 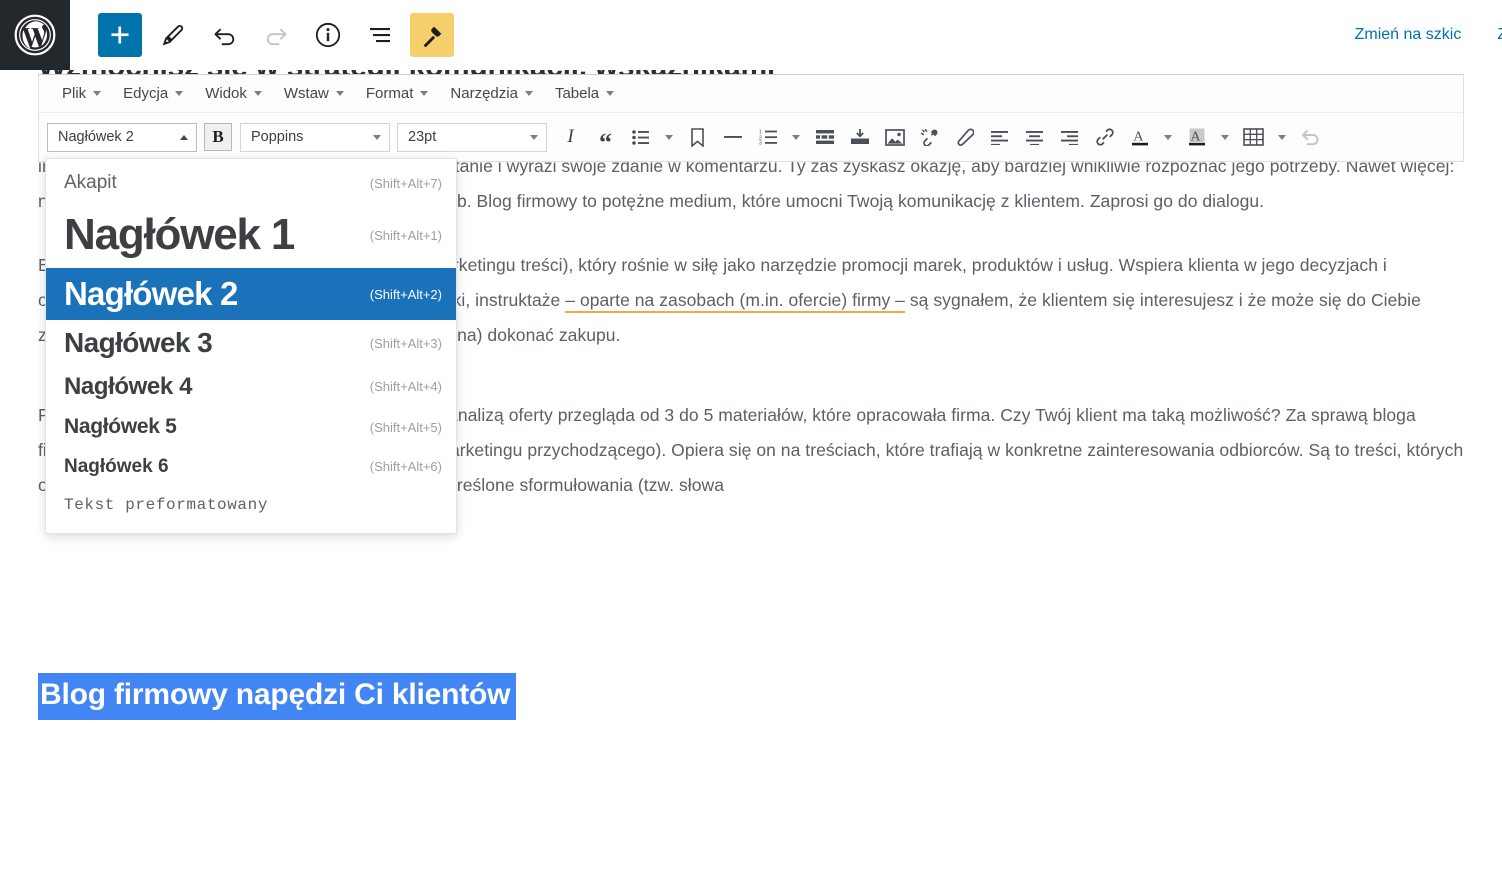 I want to click on block-option-heading-4: Nagłówek 4 (Shift+Alt+4), so click(x=251, y=386).